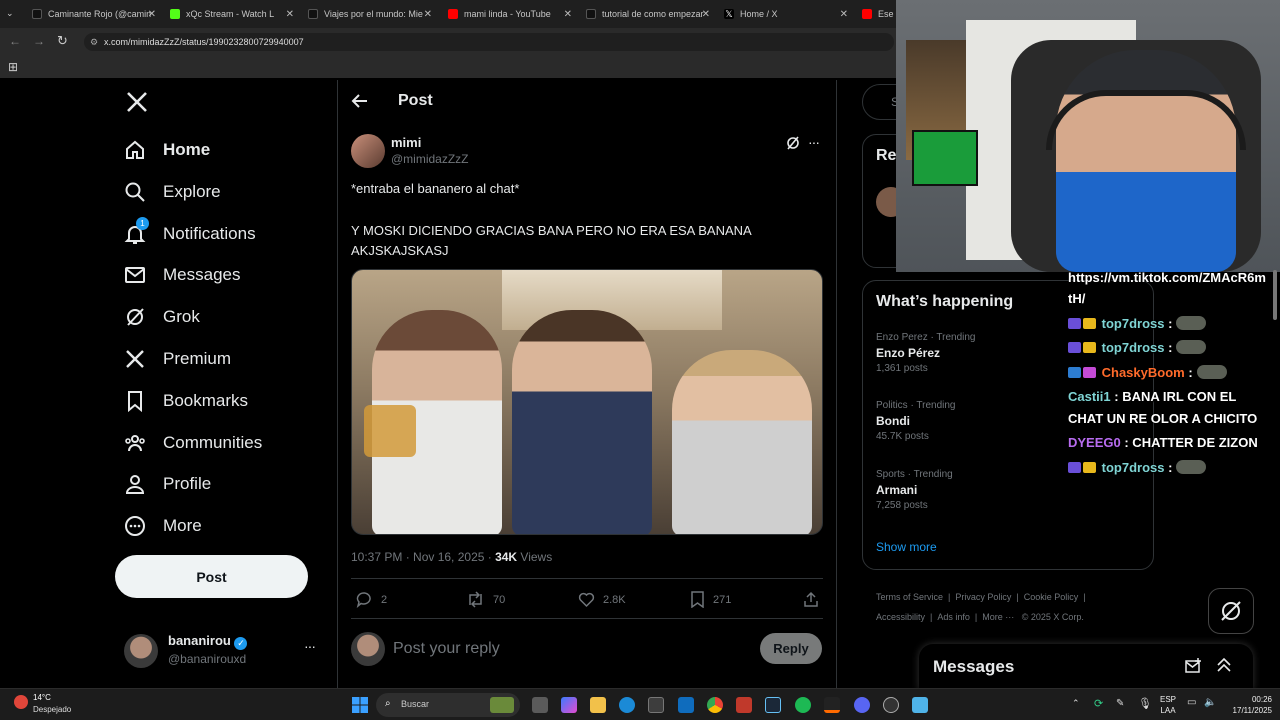 The height and width of the screenshot is (720, 1280). What do you see at coordinates (1098, 703) in the screenshot?
I see `sync-icon: ⟳` at bounding box center [1098, 703].